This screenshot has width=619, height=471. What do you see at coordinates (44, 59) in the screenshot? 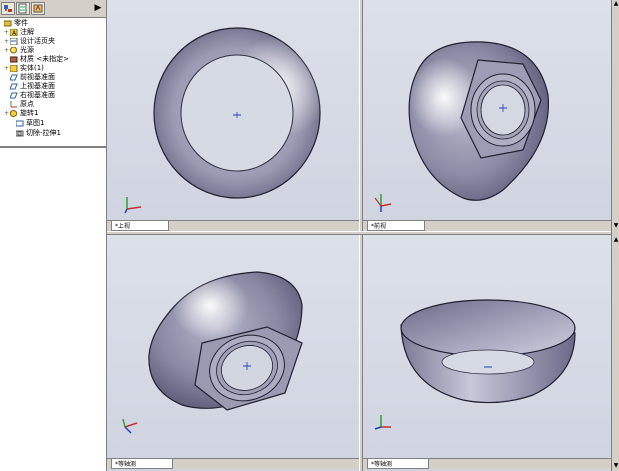
I see `tree-item-label: 材质 <未指定>` at bounding box center [44, 59].